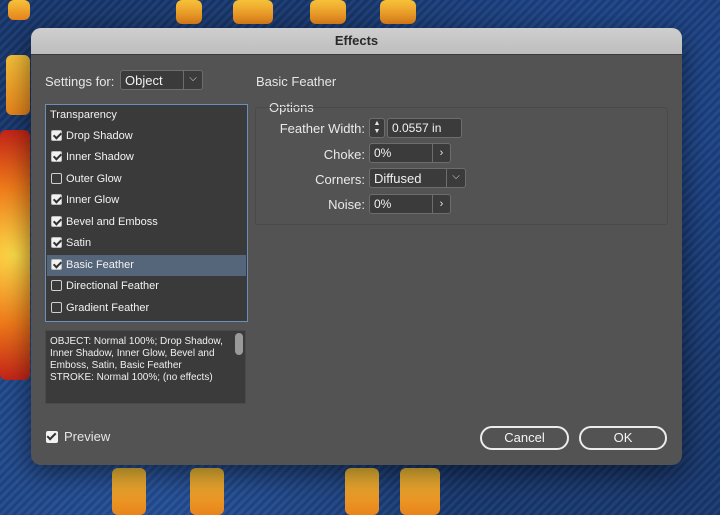  I want to click on settings-for-select: Object ⌵, so click(161, 80).